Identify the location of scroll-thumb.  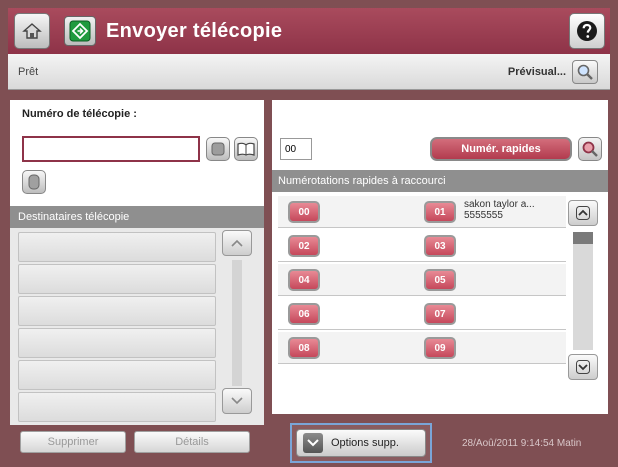
(583, 238).